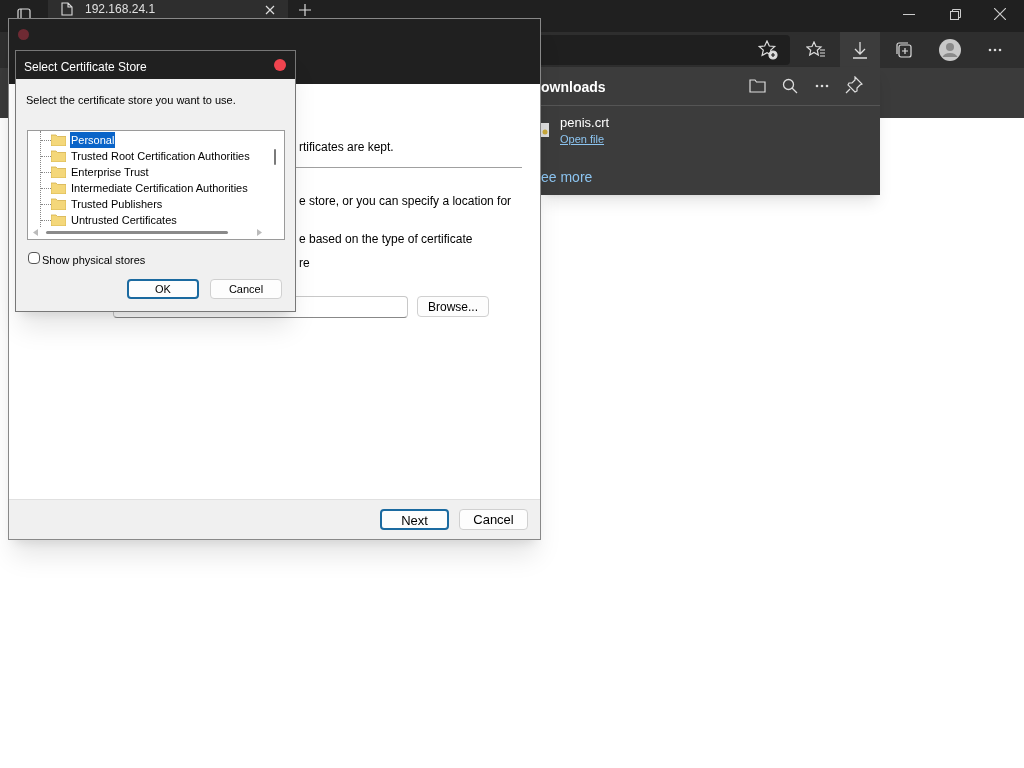  What do you see at coordinates (110, 172) in the screenshot?
I see `store-item: Enterprise Trust` at bounding box center [110, 172].